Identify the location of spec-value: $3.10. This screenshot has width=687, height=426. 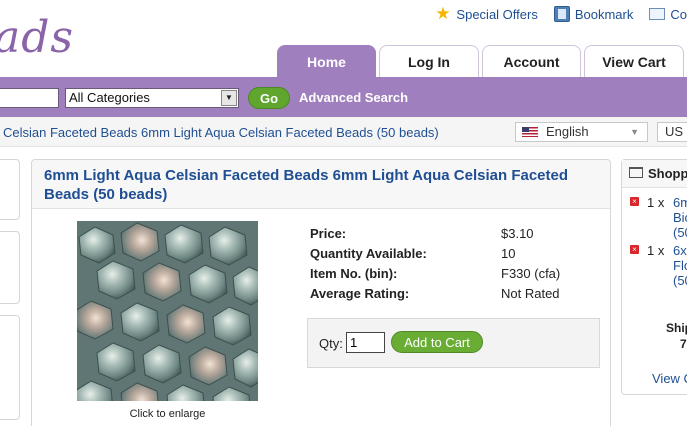
(517, 233).